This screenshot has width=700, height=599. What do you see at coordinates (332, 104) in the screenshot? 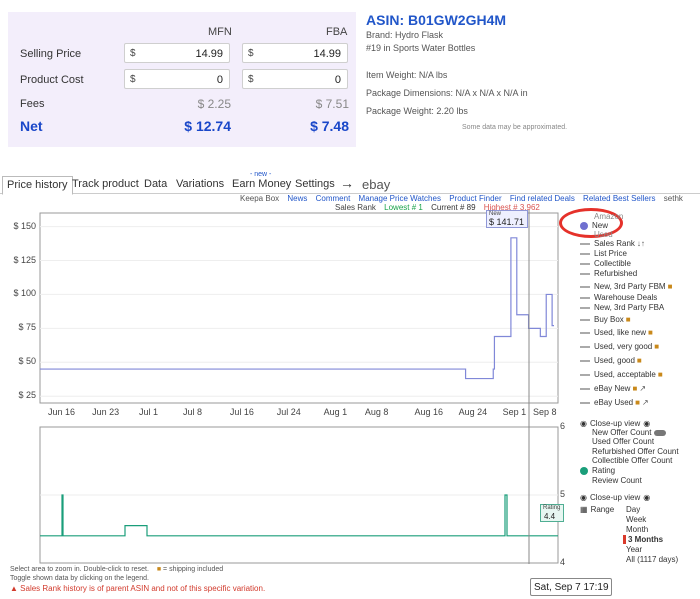
I see `fees-fba-value: $ 7.51` at bounding box center [332, 104].